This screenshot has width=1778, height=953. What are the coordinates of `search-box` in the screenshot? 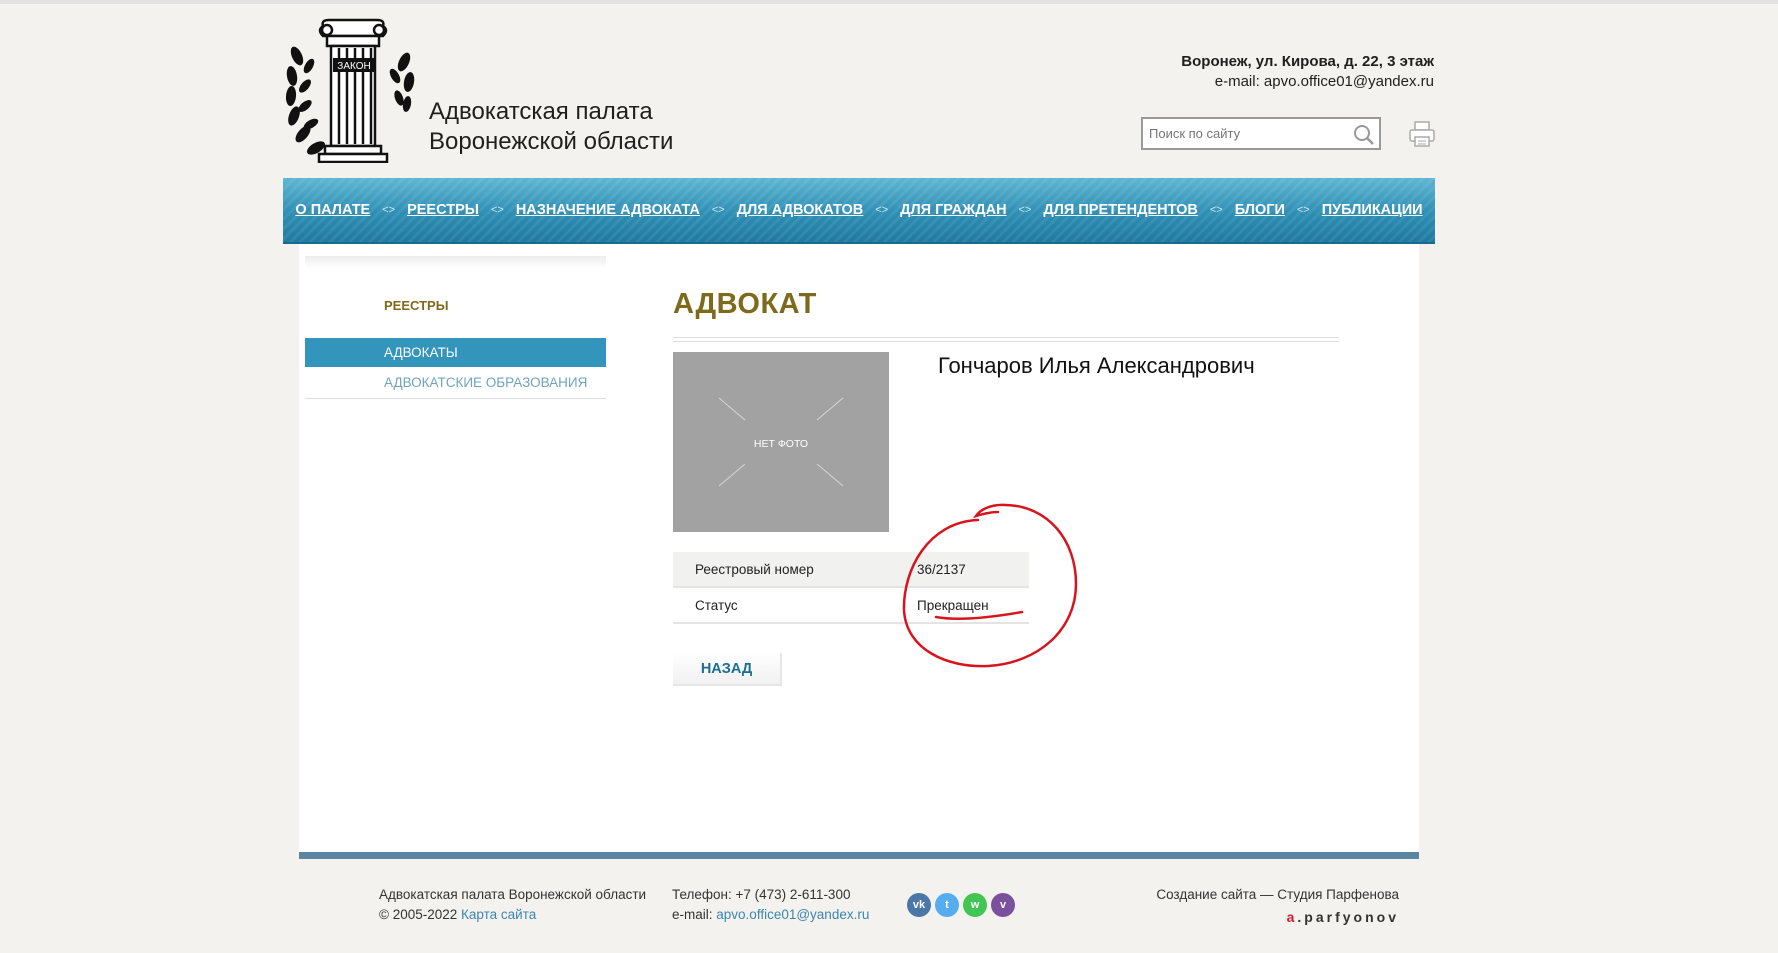 It's located at (1261, 133).